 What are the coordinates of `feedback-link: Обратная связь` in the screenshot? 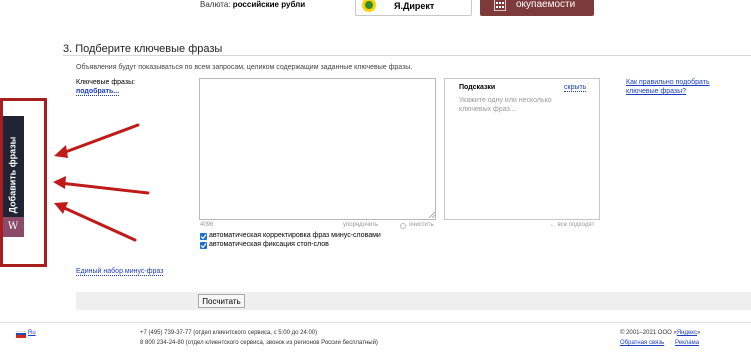 It's located at (642, 343).